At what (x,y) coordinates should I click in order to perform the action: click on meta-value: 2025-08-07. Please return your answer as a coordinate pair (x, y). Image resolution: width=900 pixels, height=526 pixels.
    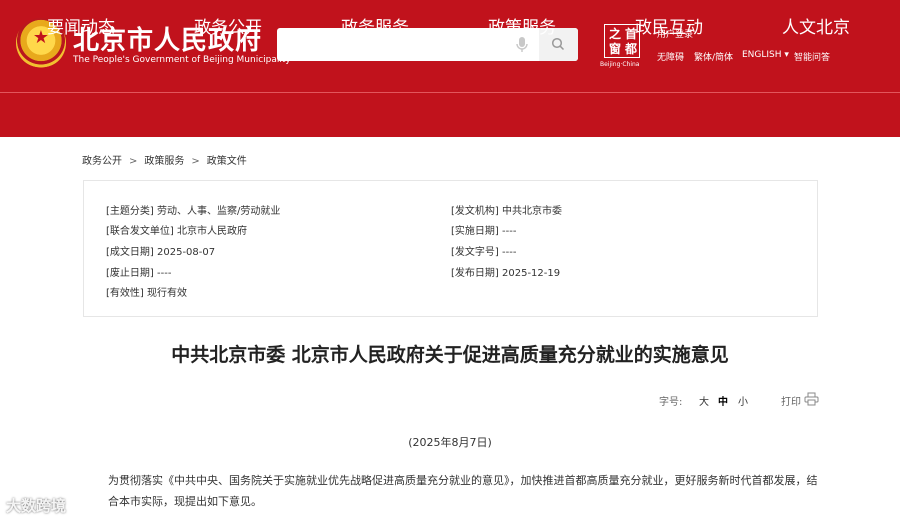
    Looking at the image, I should click on (186, 252).